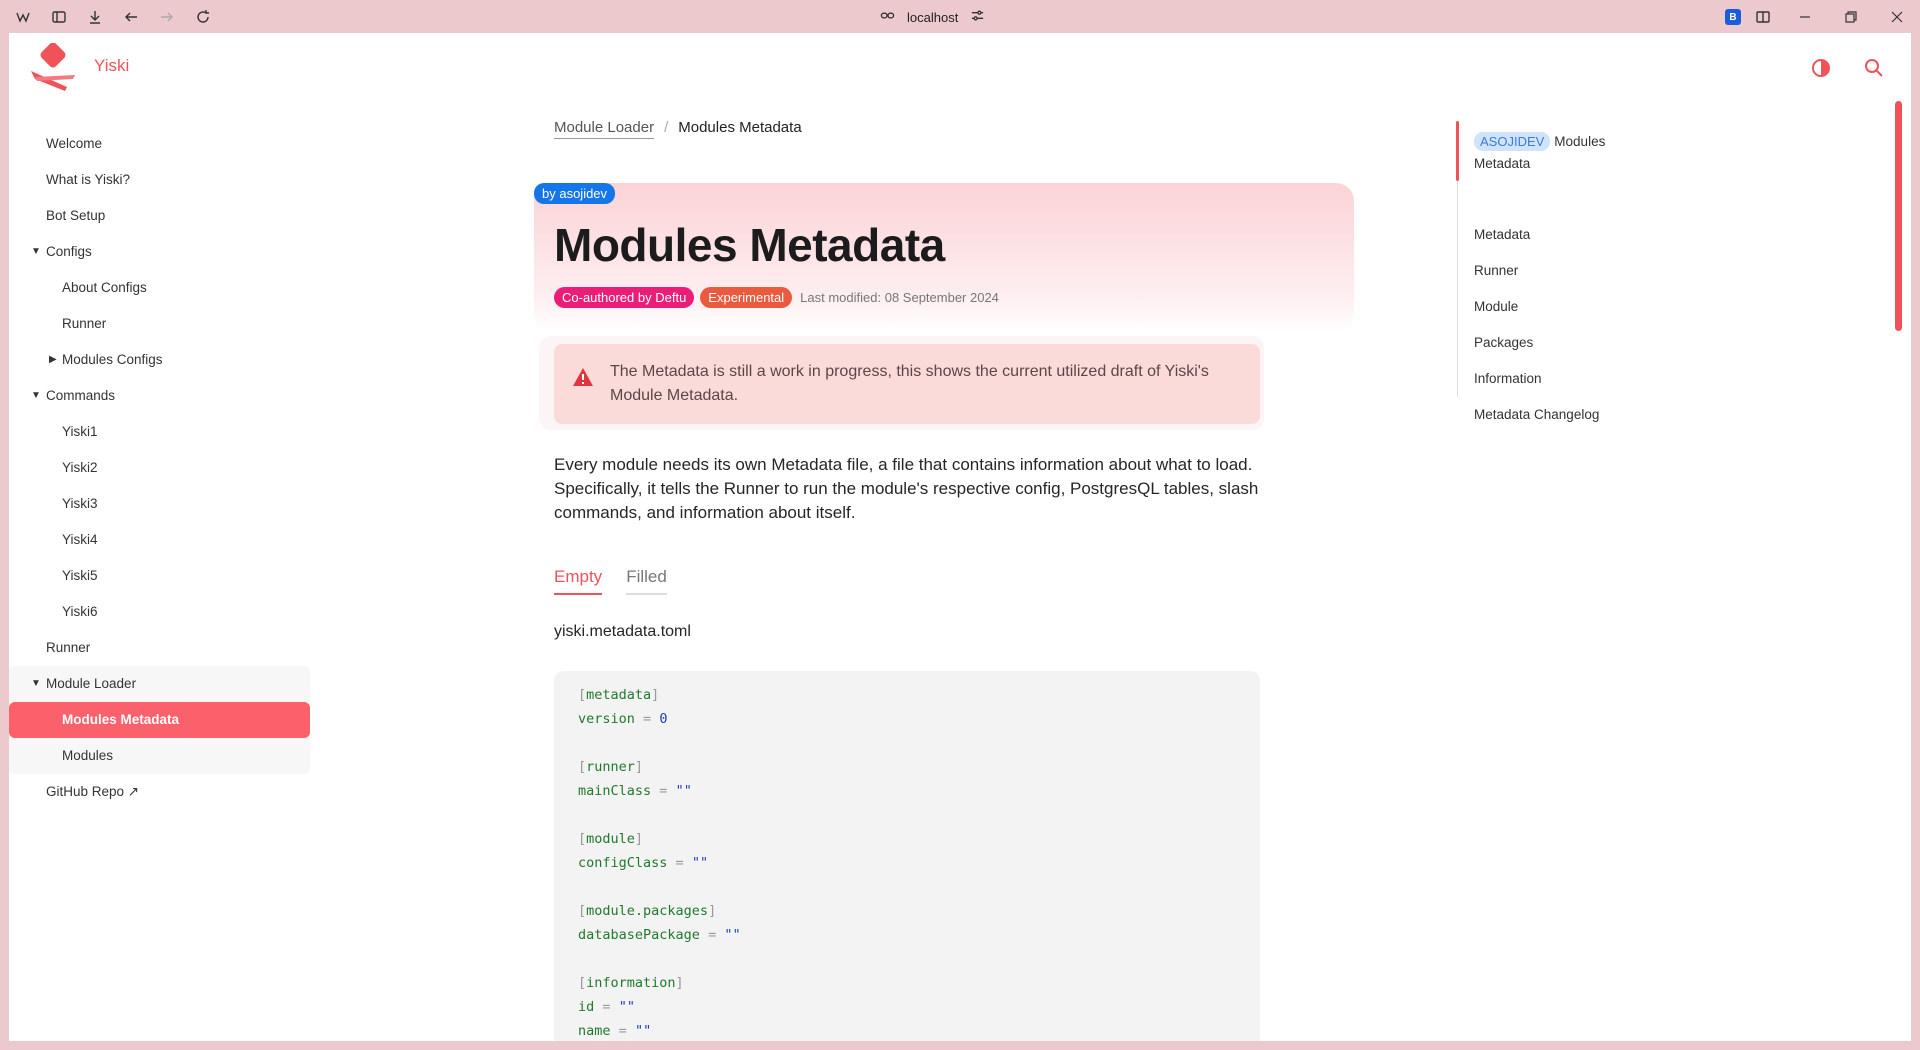 This screenshot has width=1920, height=1050. Describe the element at coordinates (159, 792) in the screenshot. I see `sidebar-item-github-repo: GitHub Repo ↗` at that location.